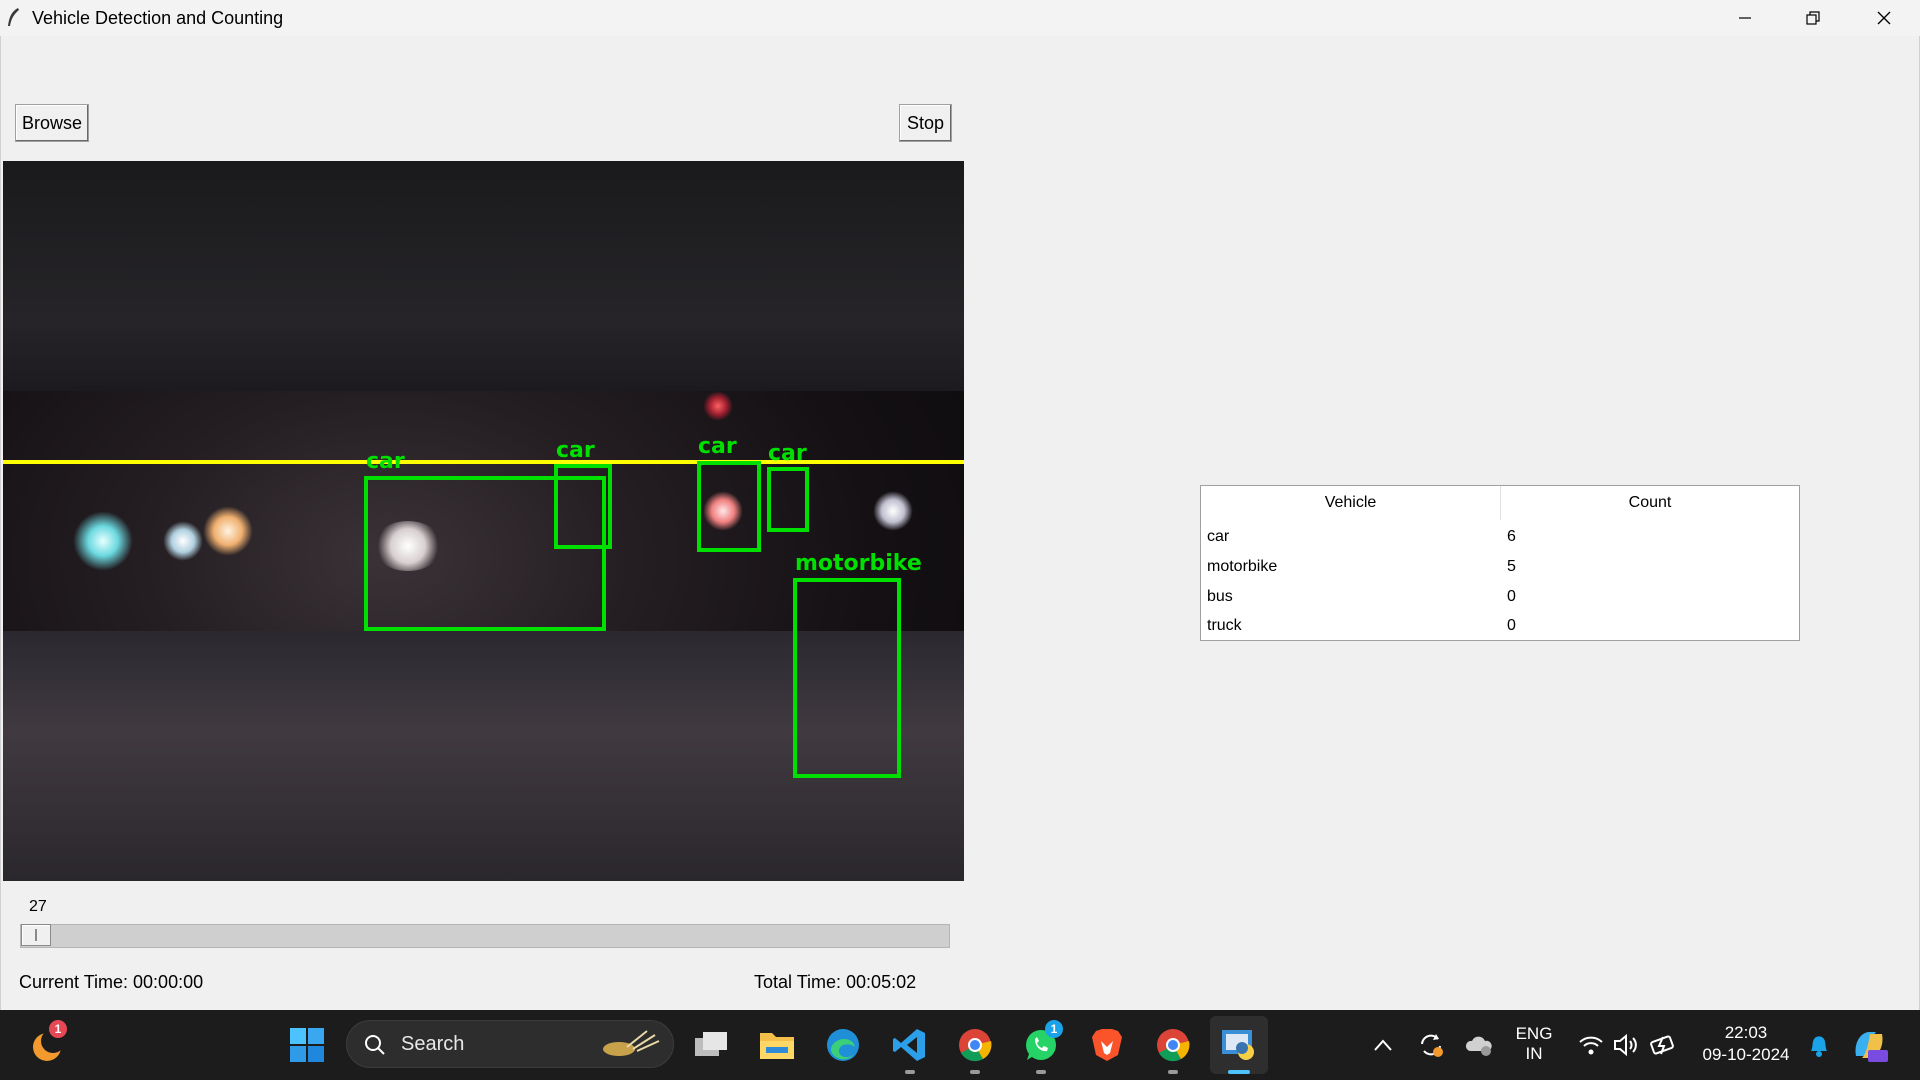  I want to click on speaker-icon, so click(1625, 1045).